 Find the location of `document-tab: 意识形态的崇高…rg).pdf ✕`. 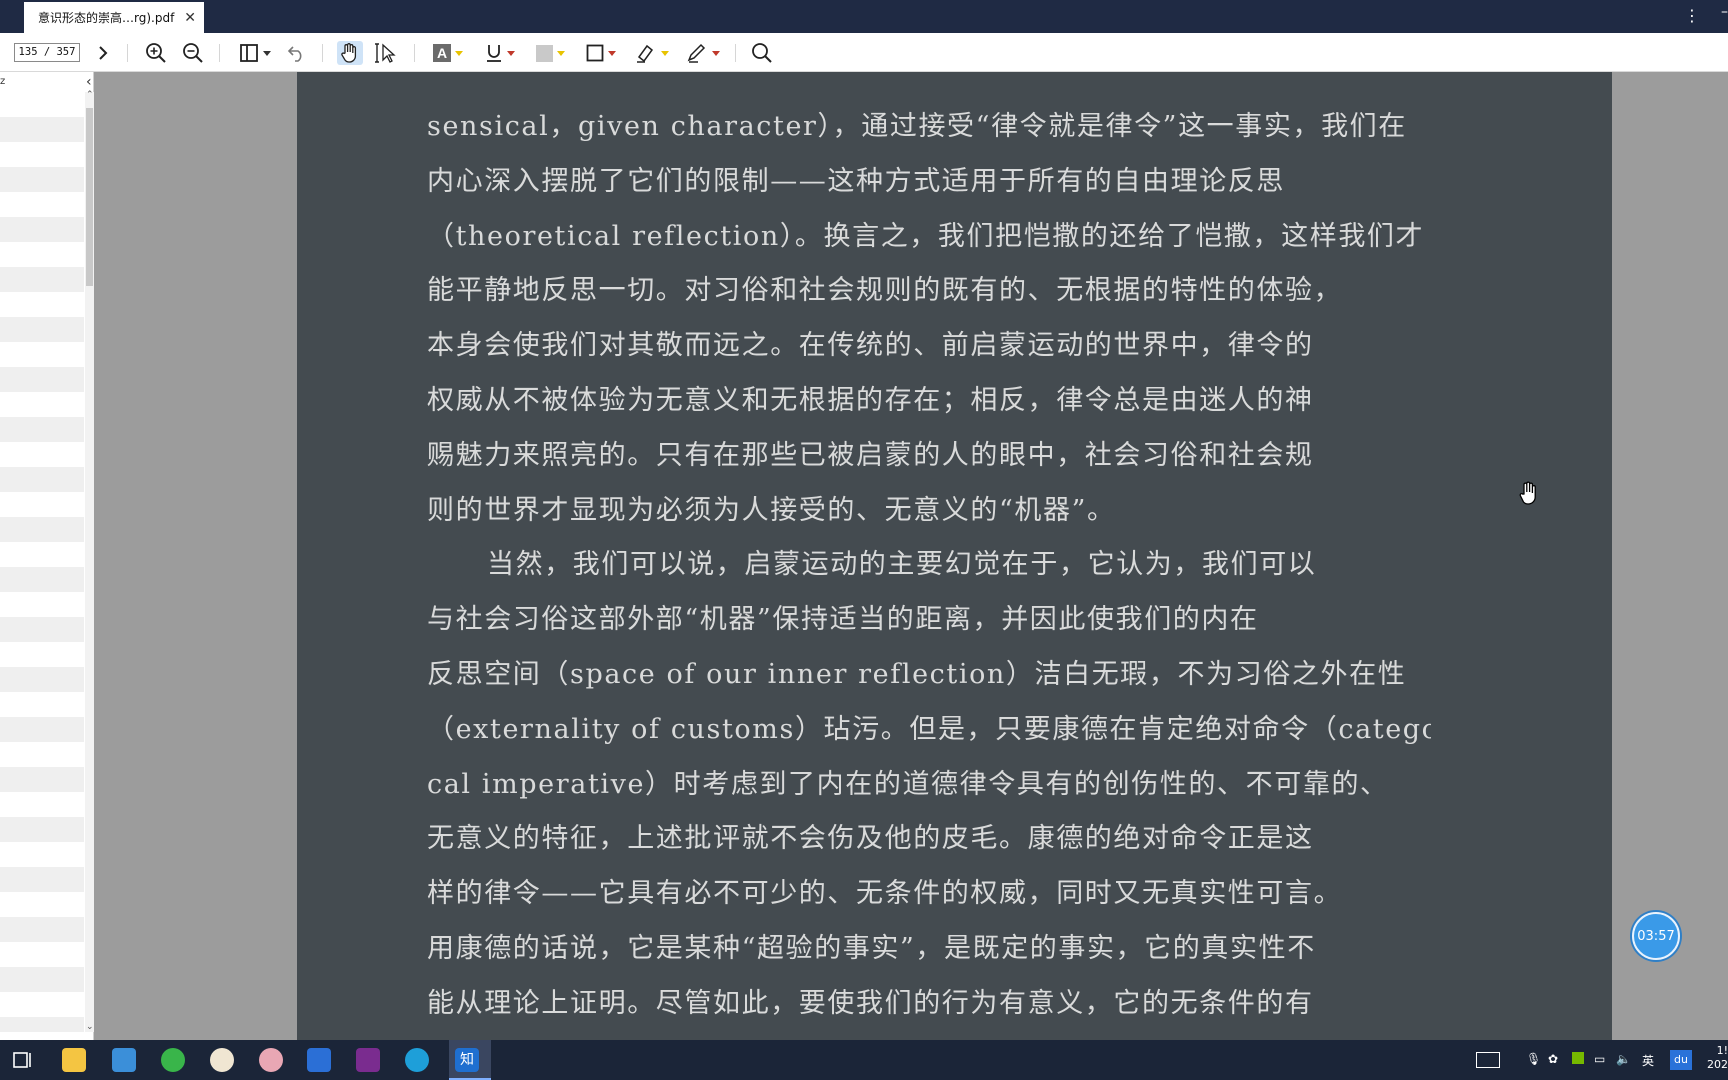

document-tab: 意识形态的崇高…rg).pdf ✕ is located at coordinates (114, 17).